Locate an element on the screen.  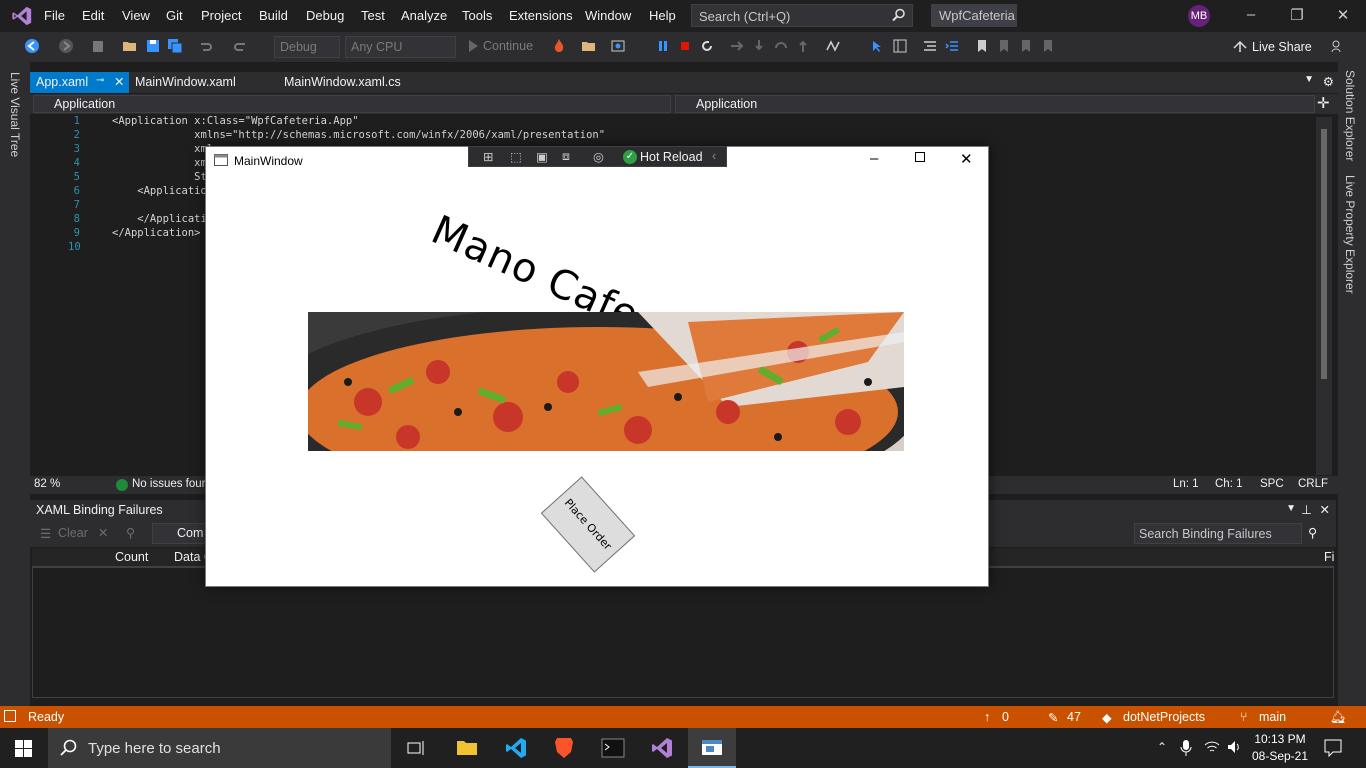
layout-icon is located at coordinates (900, 46).